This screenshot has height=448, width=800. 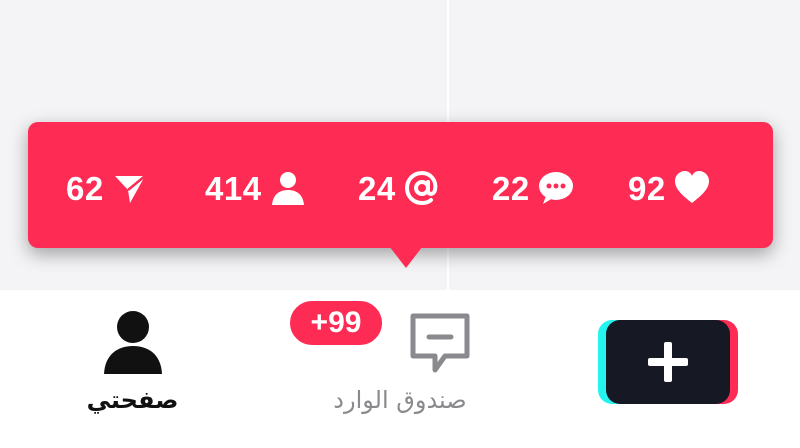 I want to click on comments-count: 22, so click(x=511, y=188).